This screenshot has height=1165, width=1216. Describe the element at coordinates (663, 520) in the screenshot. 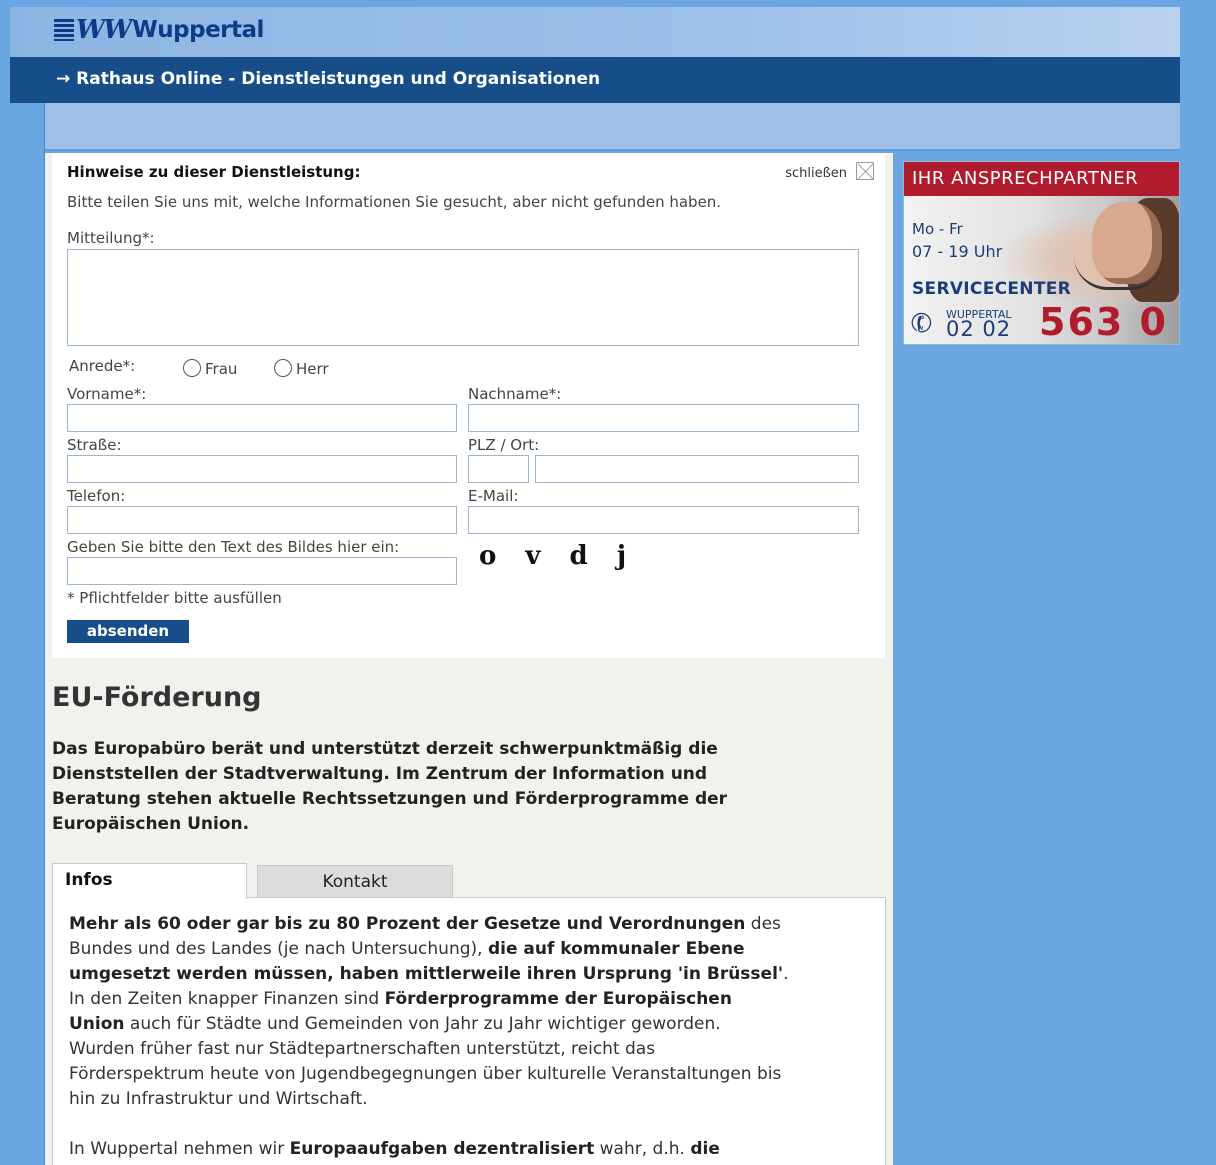

I see `email-input` at that location.